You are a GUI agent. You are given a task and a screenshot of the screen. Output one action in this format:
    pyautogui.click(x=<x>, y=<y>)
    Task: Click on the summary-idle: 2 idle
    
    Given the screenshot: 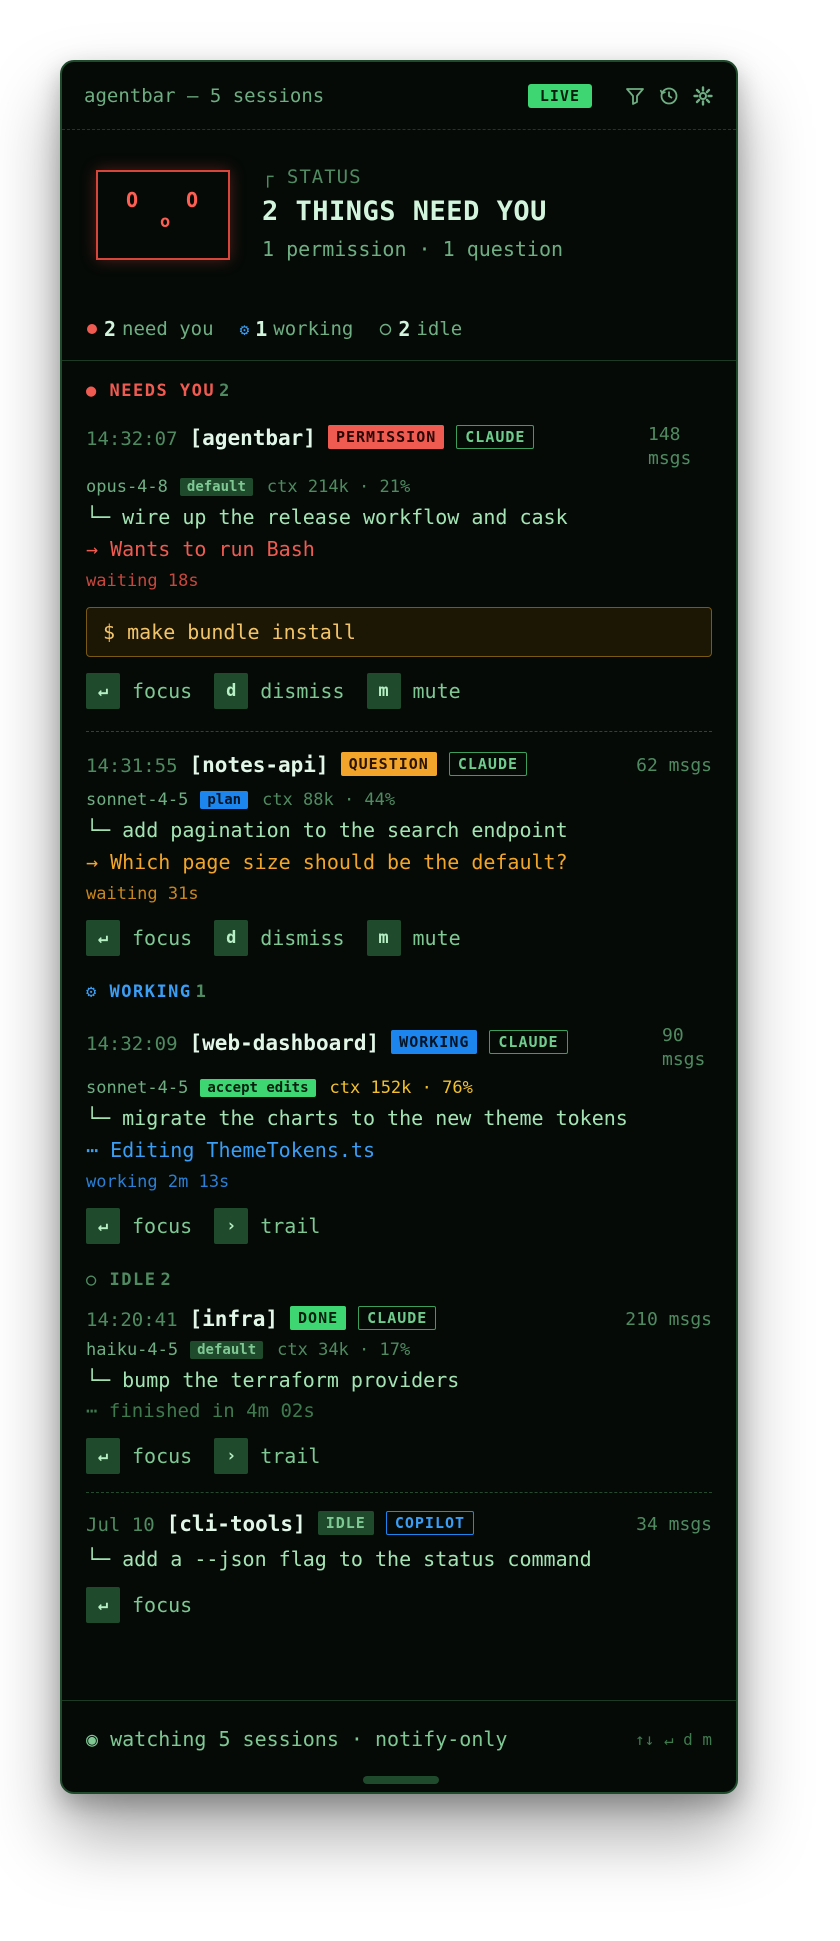 What is the action you would take?
    pyautogui.click(x=420, y=329)
    